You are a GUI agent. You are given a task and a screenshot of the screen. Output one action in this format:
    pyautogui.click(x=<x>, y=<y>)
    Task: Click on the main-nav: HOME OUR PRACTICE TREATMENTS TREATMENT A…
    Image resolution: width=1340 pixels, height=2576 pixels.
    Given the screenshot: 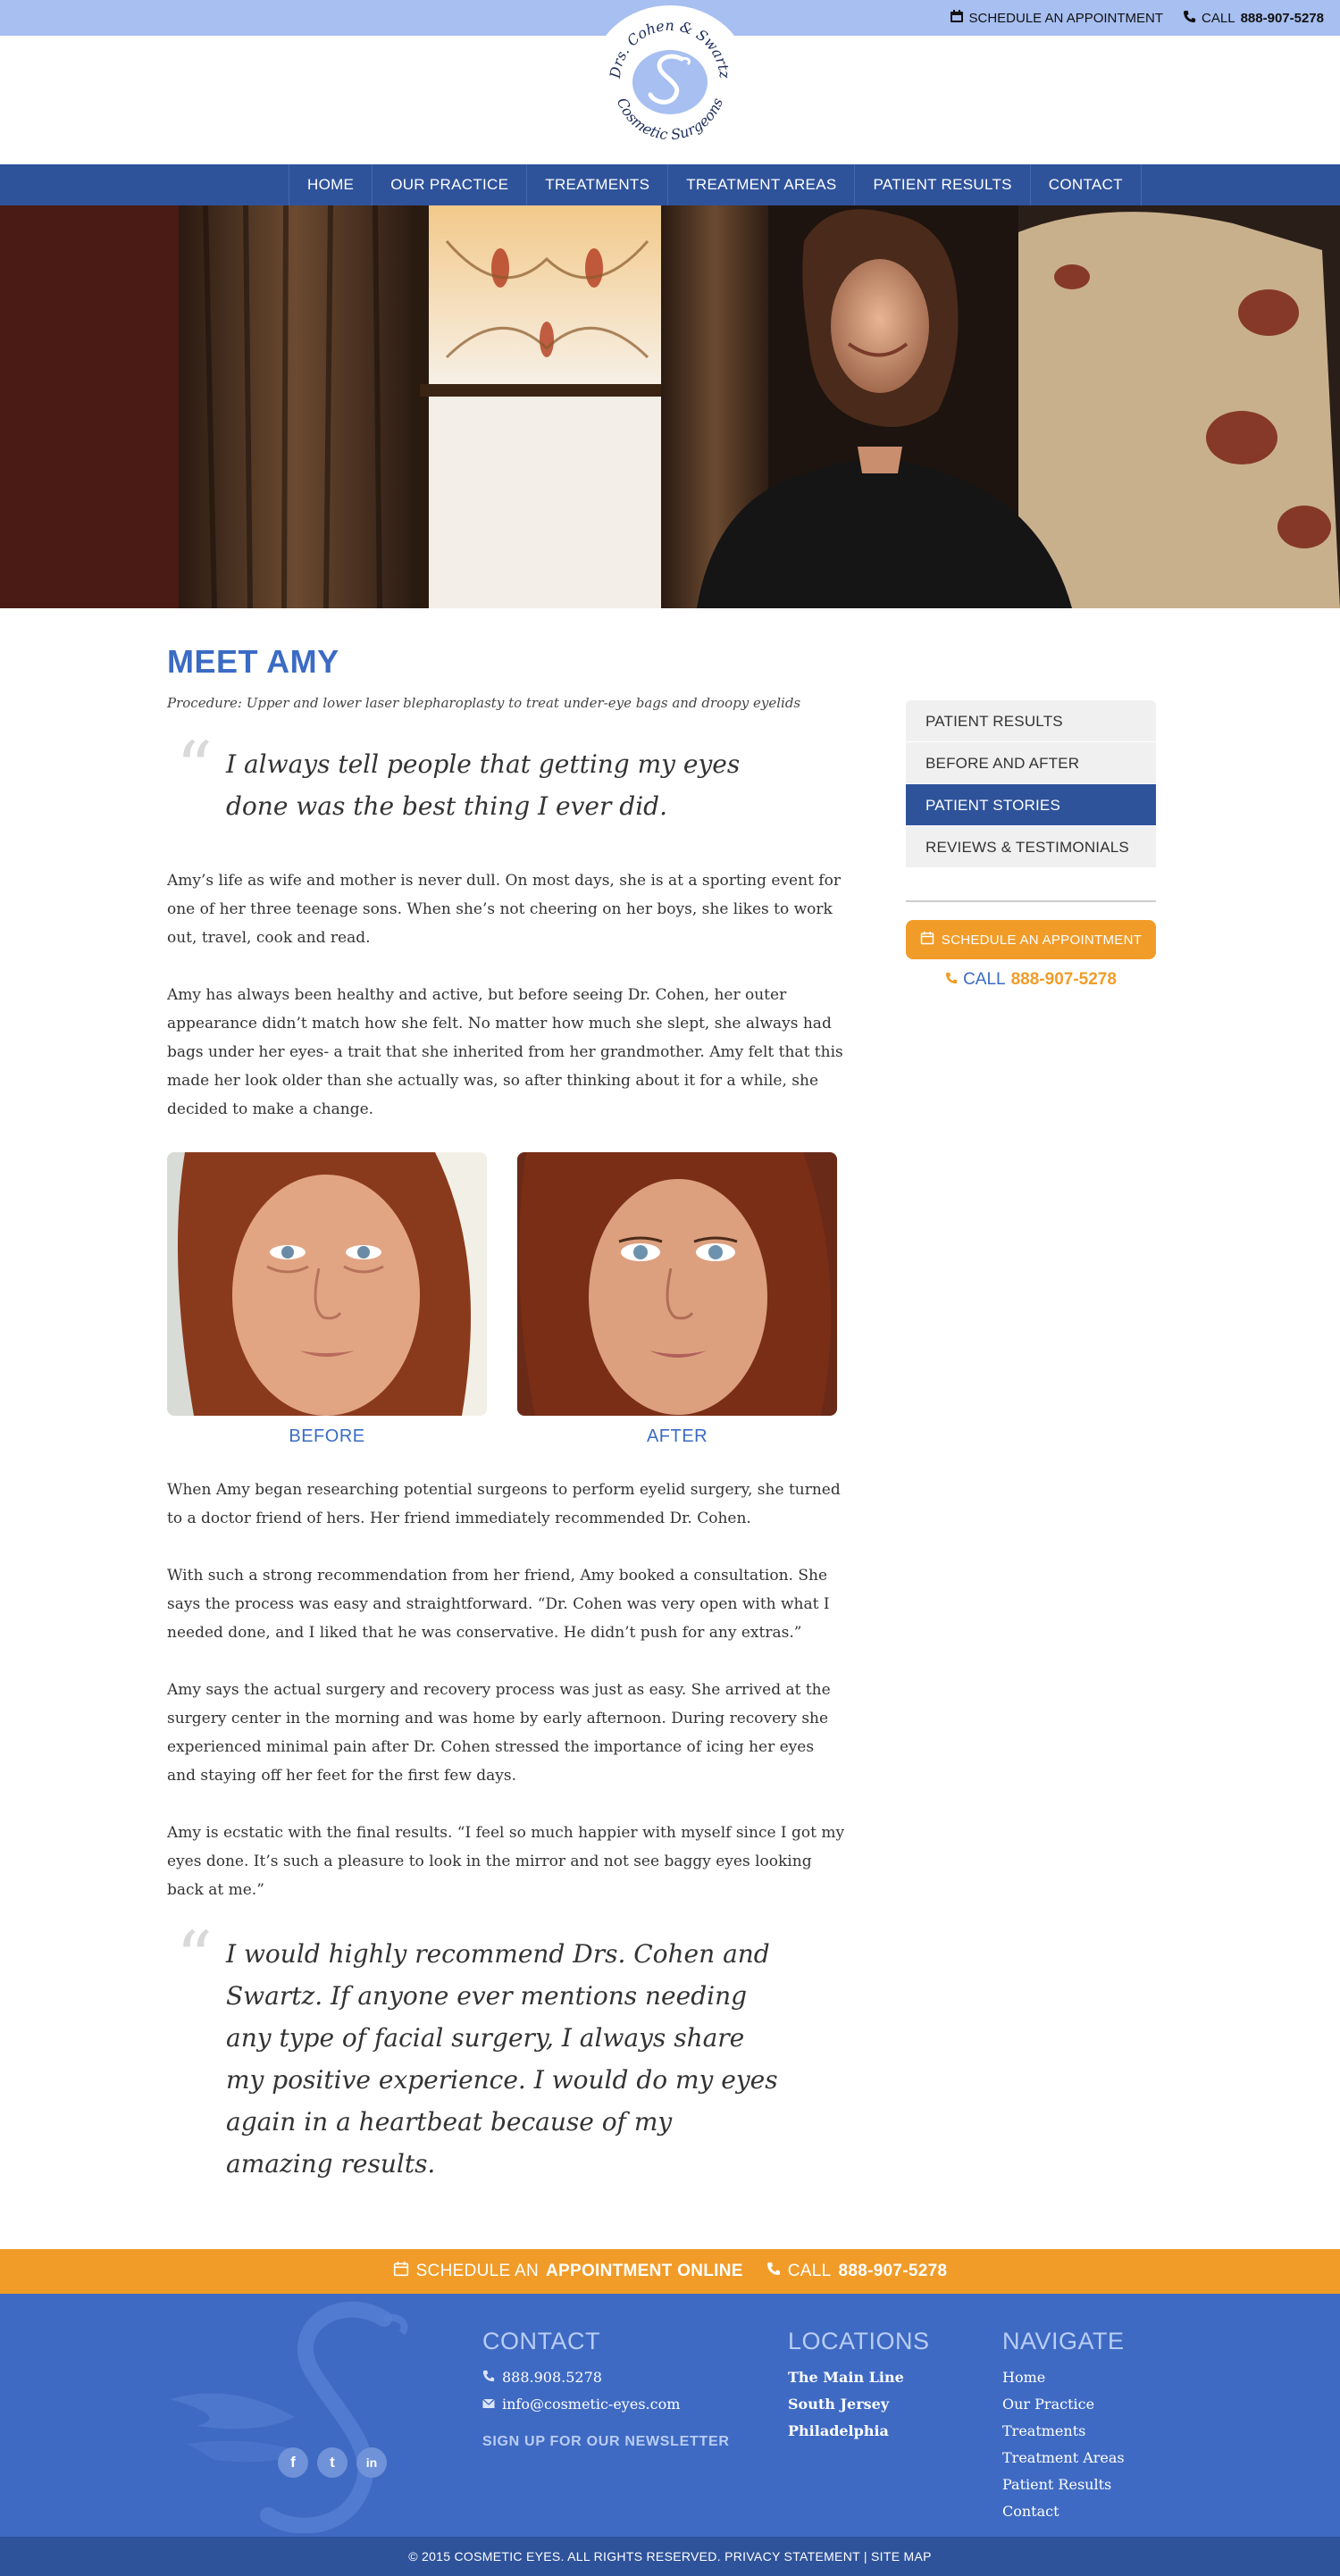 What is the action you would take?
    pyautogui.click(x=670, y=184)
    